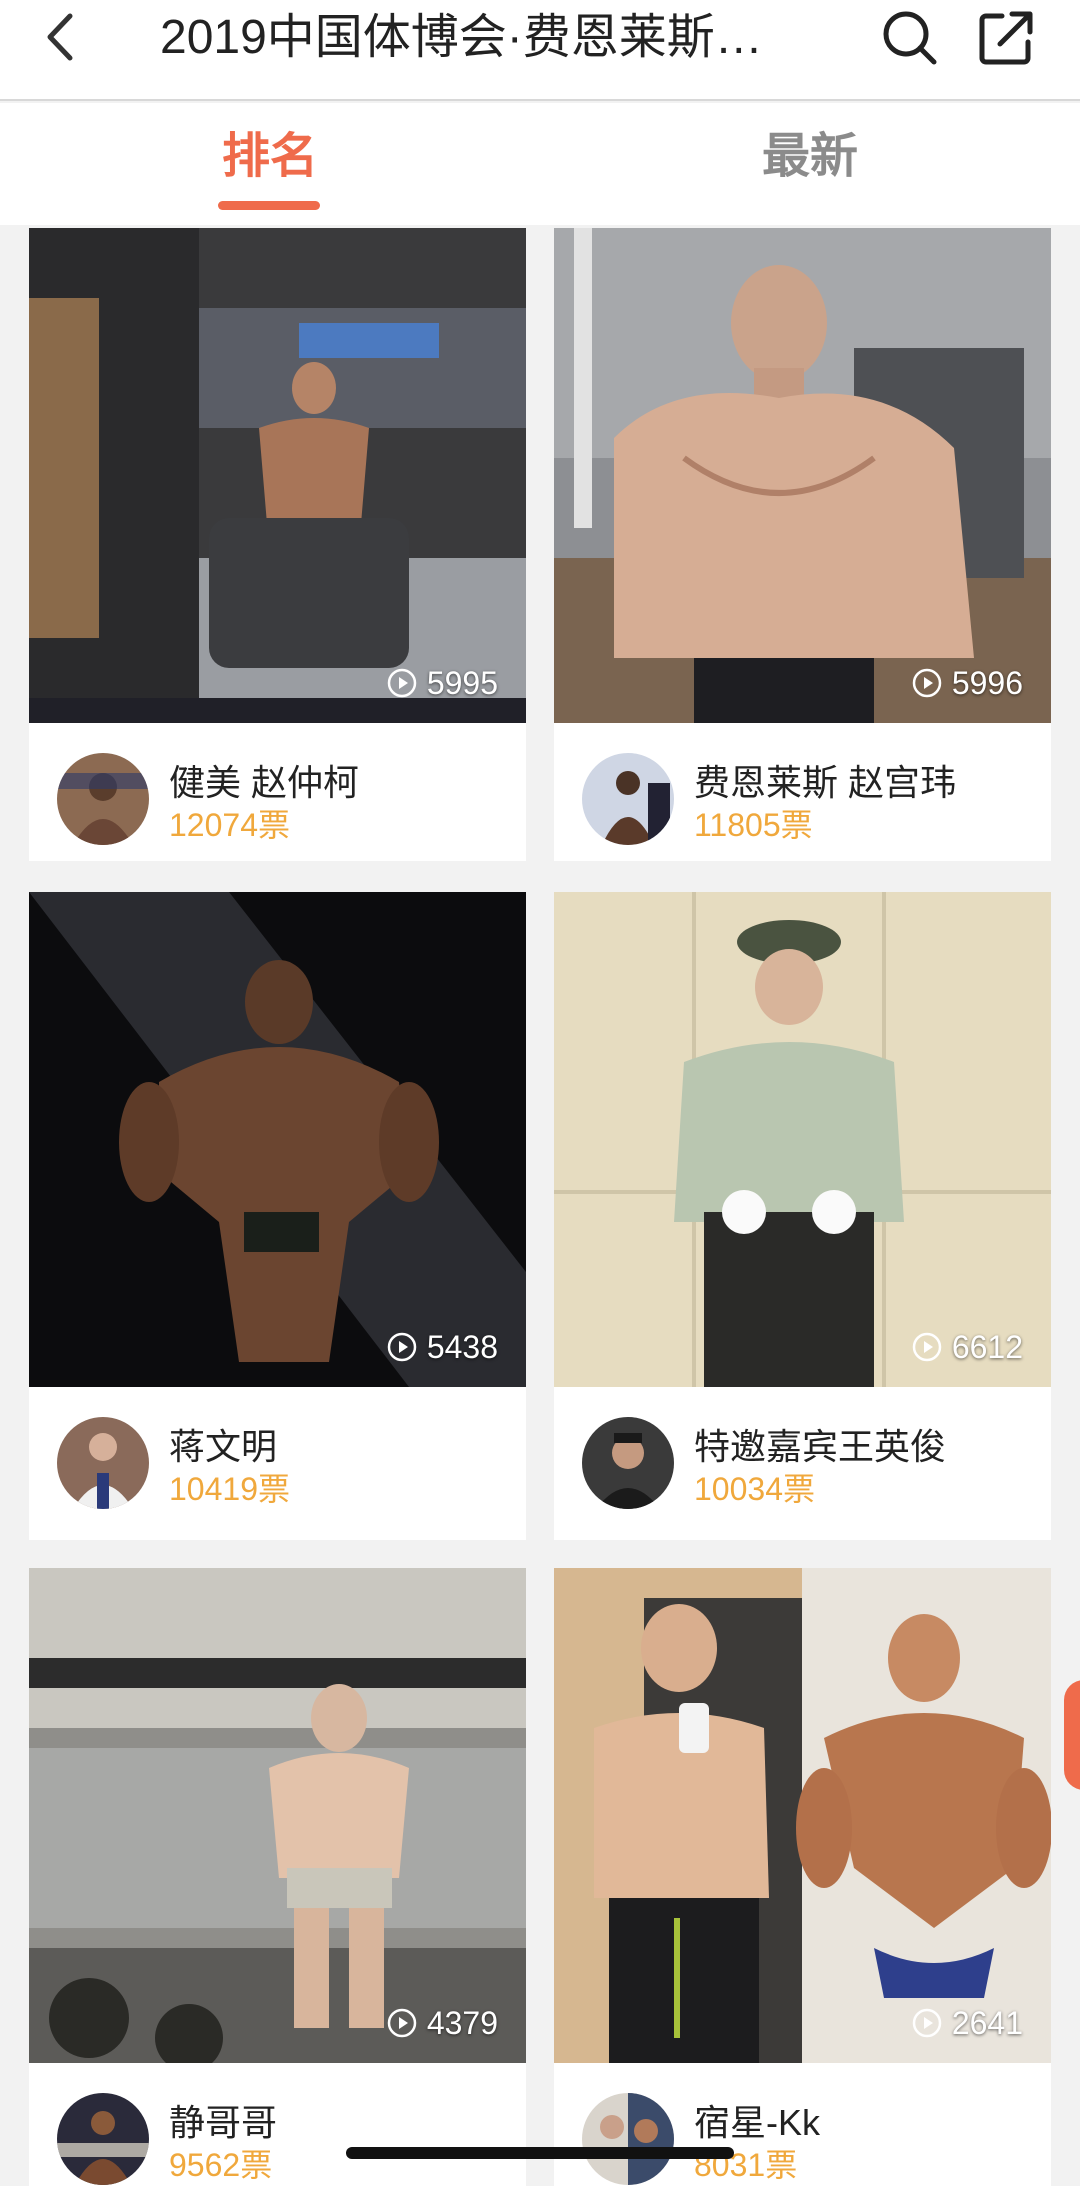  I want to click on card-info: 费恩莱斯 赵宫玮 11805票, so click(802, 792).